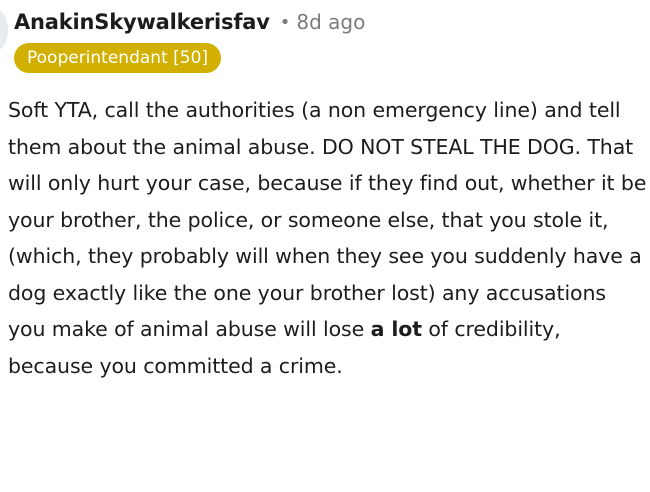 The width and height of the screenshot is (650, 492). I want to click on comment-body-bold: a lot, so click(396, 329).